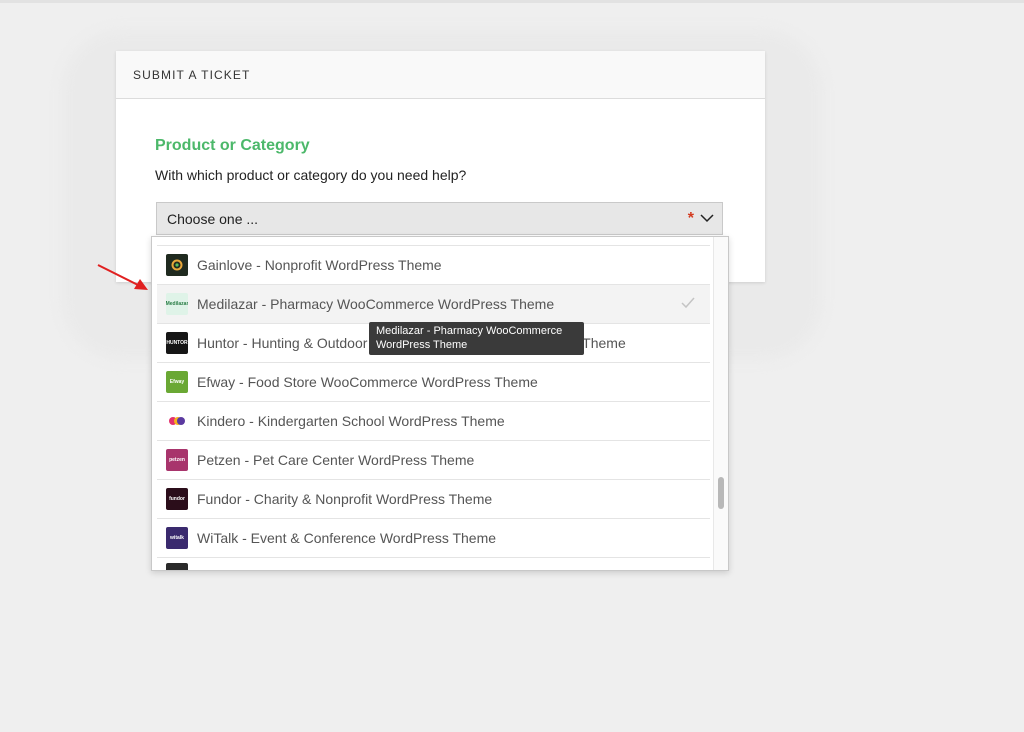 Image resolution: width=1024 pixels, height=732 pixels. Describe the element at coordinates (319, 265) in the screenshot. I see `list-item-label: Gainlove - Nonprofit WordPress Theme` at that location.